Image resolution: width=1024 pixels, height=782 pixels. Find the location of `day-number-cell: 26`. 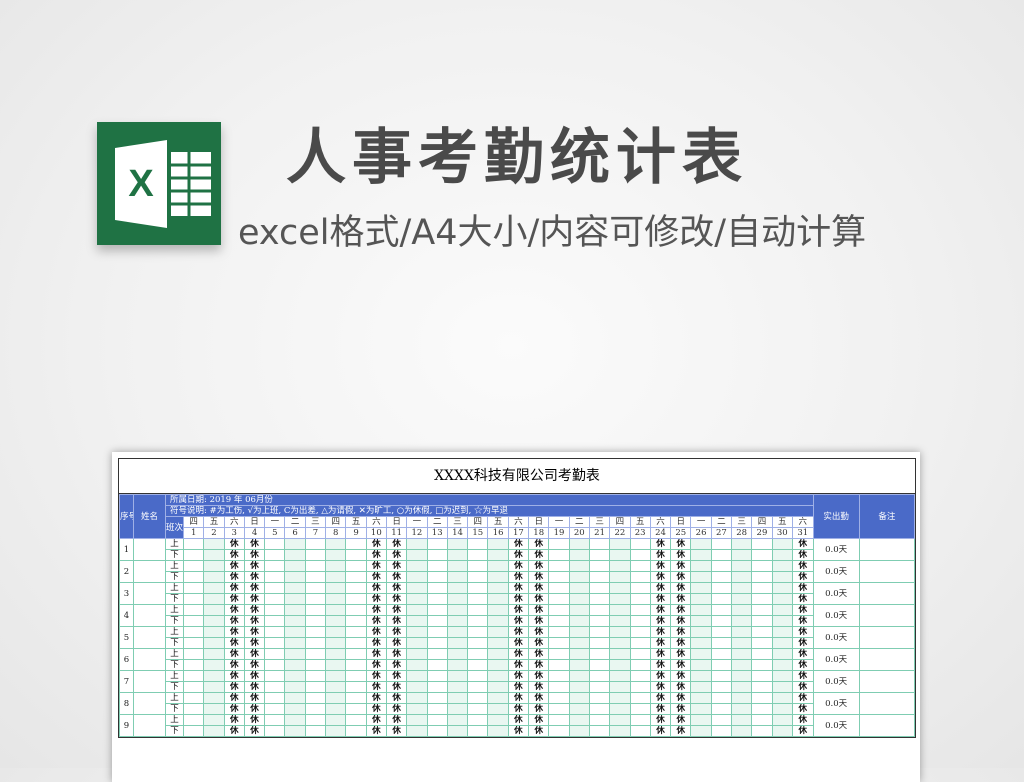

day-number-cell: 26 is located at coordinates (701, 533).